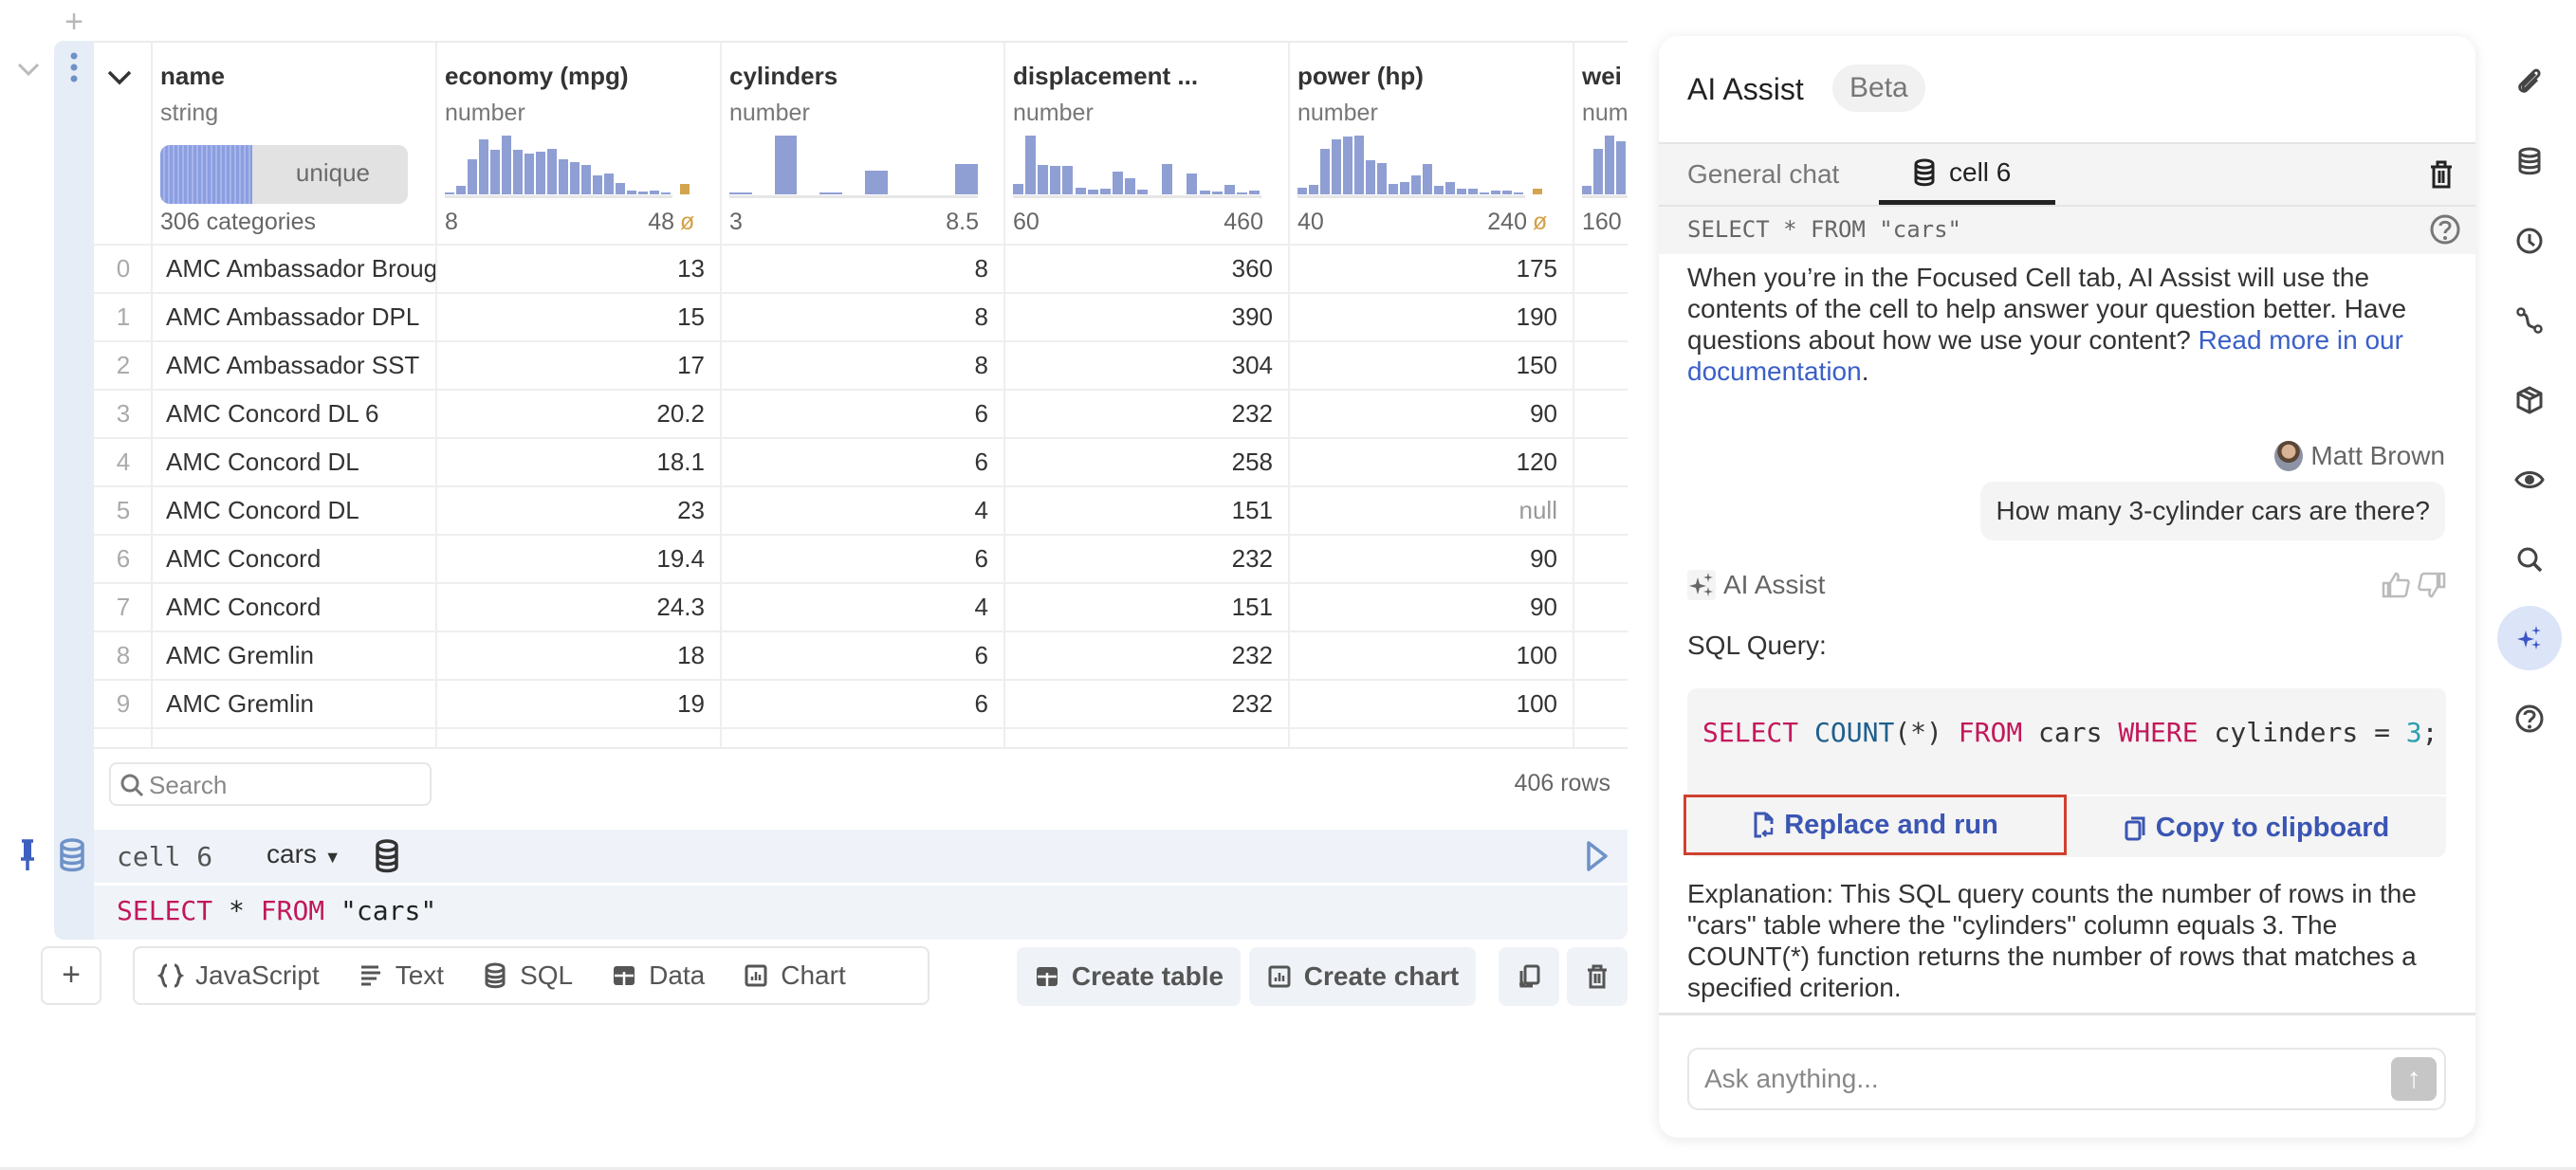 The image size is (2576, 1170). Describe the element at coordinates (2431, 585) in the screenshot. I see `thumbs-down-icon` at that location.